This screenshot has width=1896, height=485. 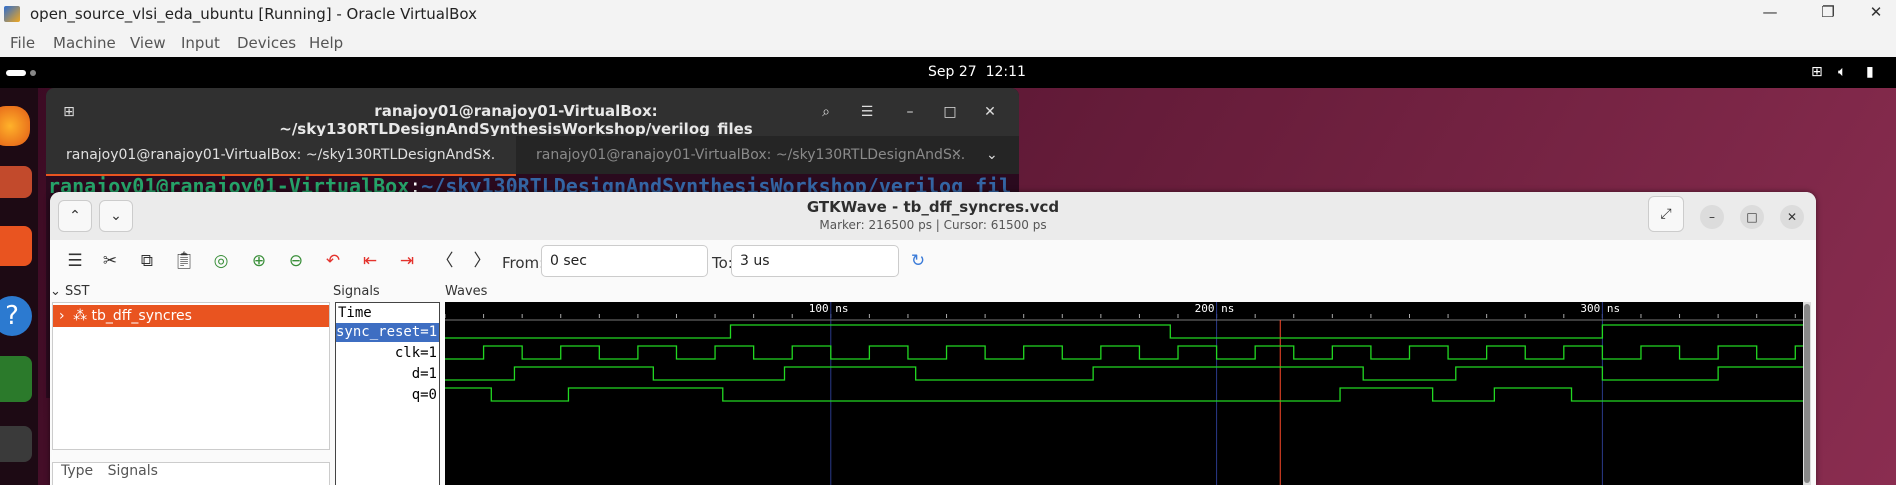 I want to click on sst-signal-list-header: Type Signals, so click(x=191, y=473).